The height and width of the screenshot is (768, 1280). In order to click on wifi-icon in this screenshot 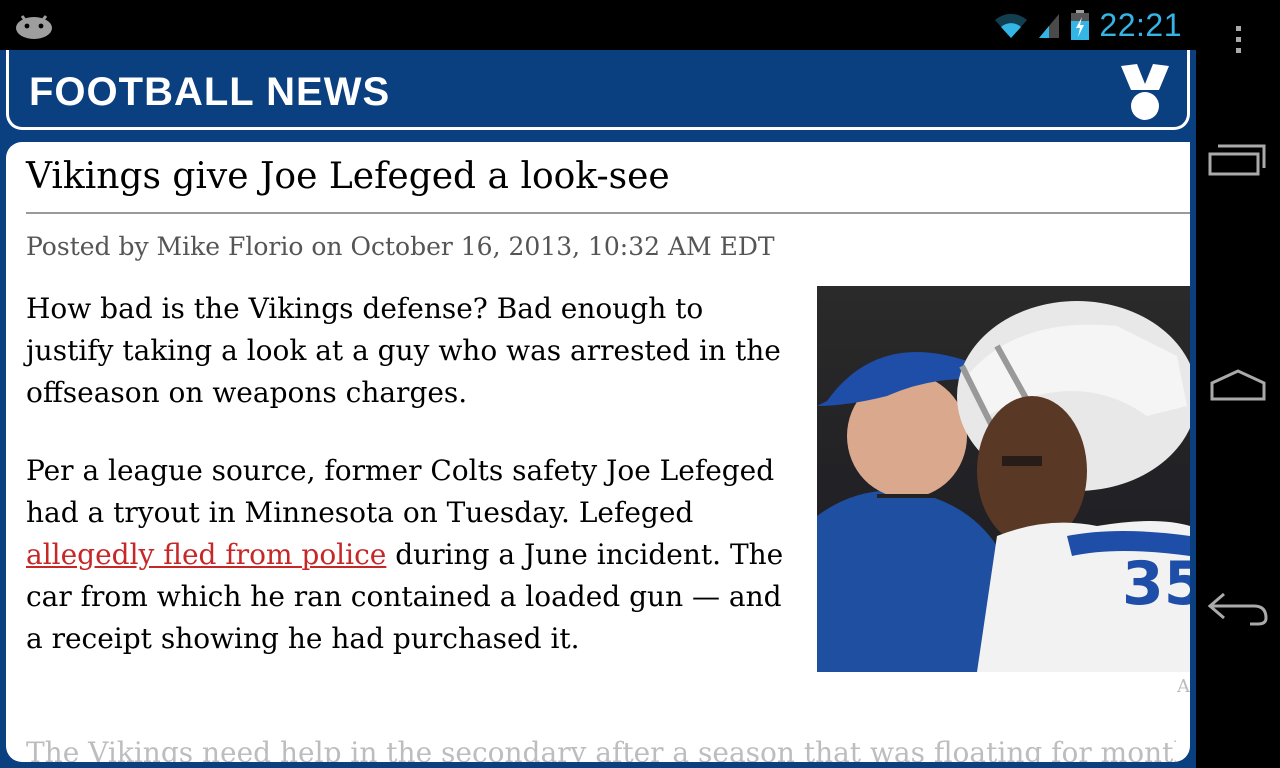, I will do `click(1011, 25)`.